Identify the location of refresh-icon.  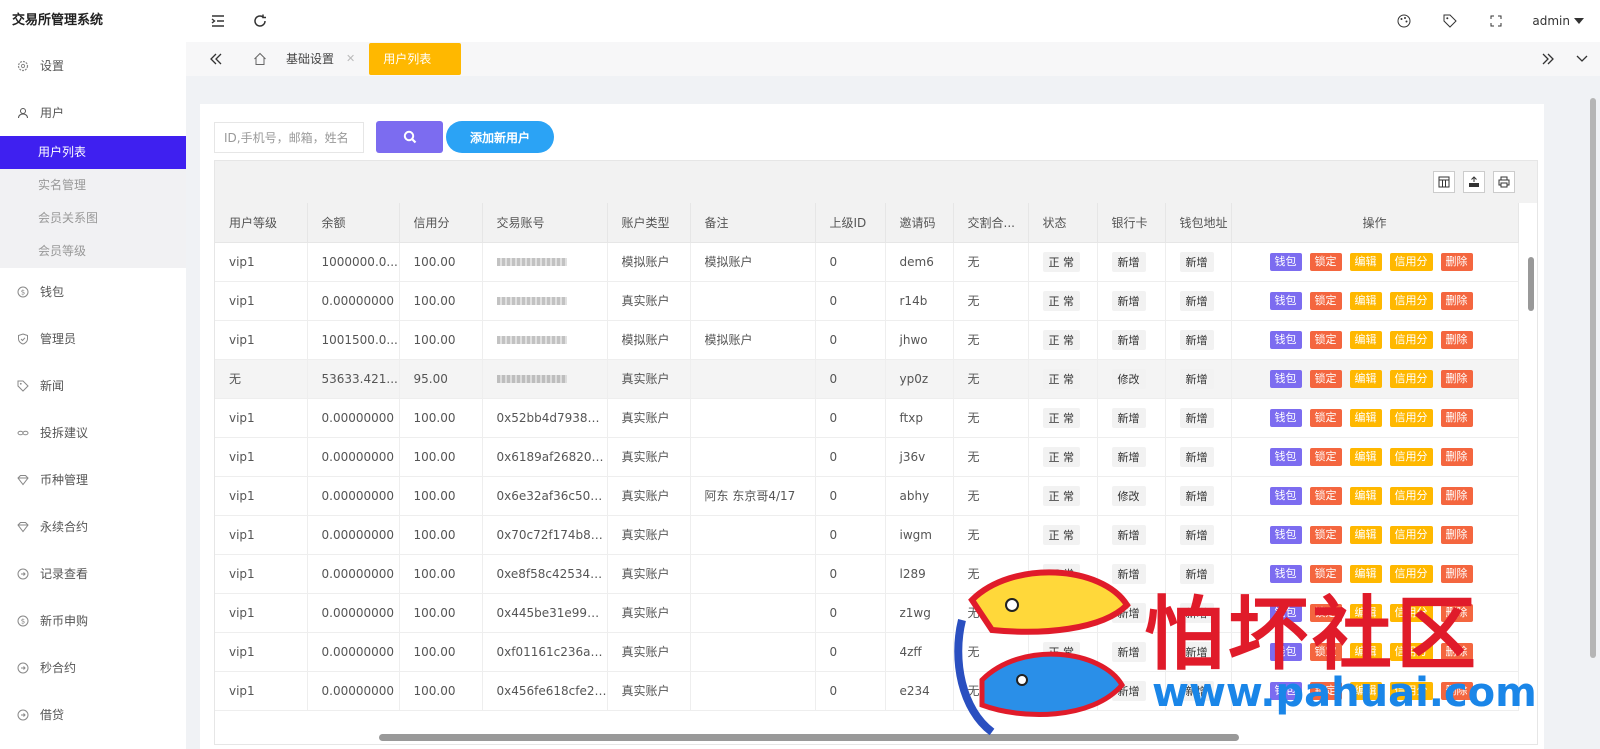
(260, 21).